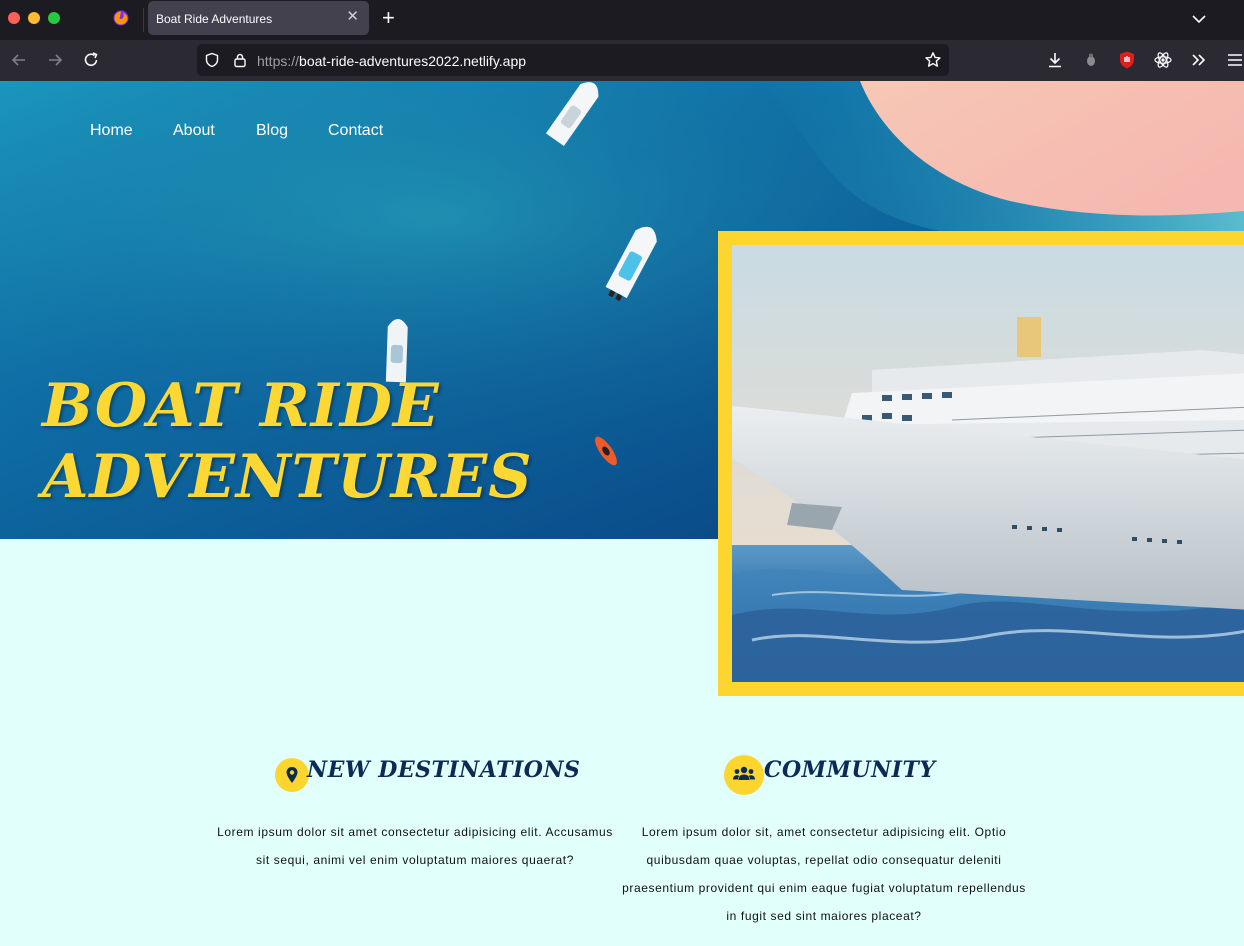 This screenshot has height=946, width=1244. Describe the element at coordinates (1127, 60) in the screenshot. I see `ublock-icon` at that location.